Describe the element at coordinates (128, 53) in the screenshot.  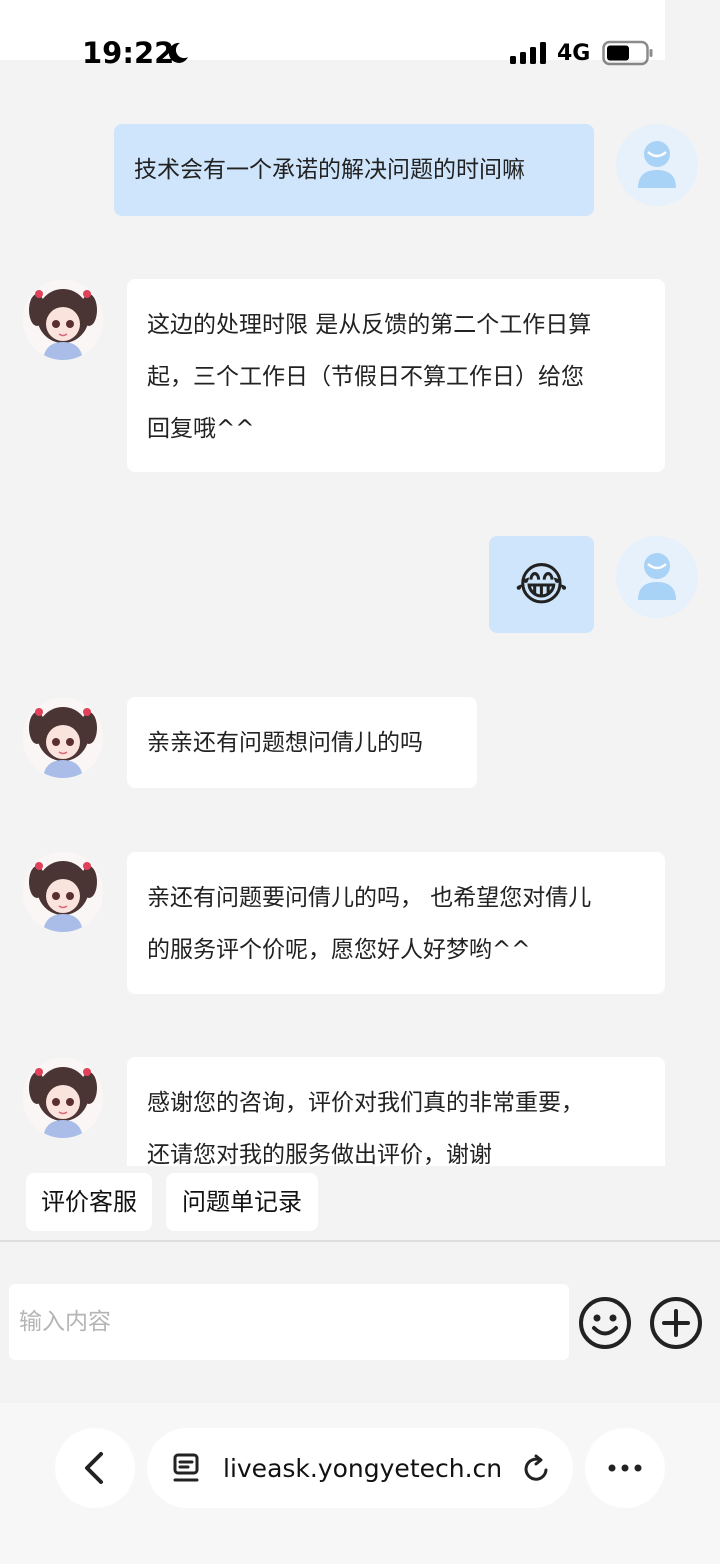
I see `status-time: 19:22` at that location.